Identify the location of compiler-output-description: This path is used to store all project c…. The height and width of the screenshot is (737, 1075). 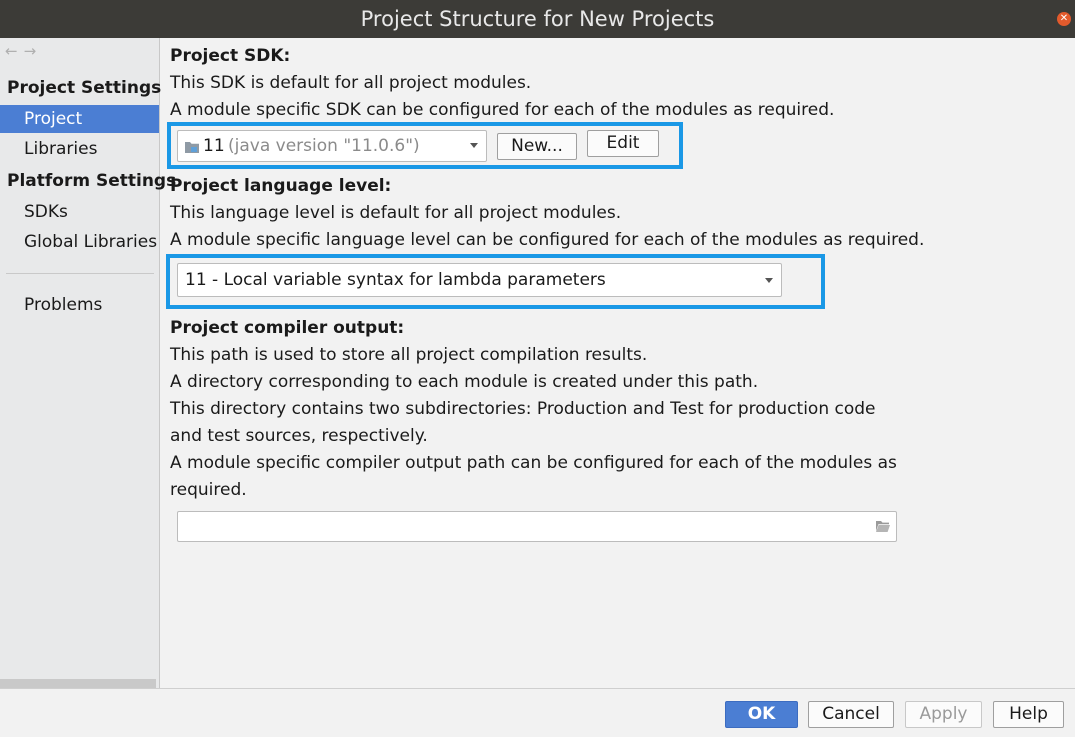
(409, 355).